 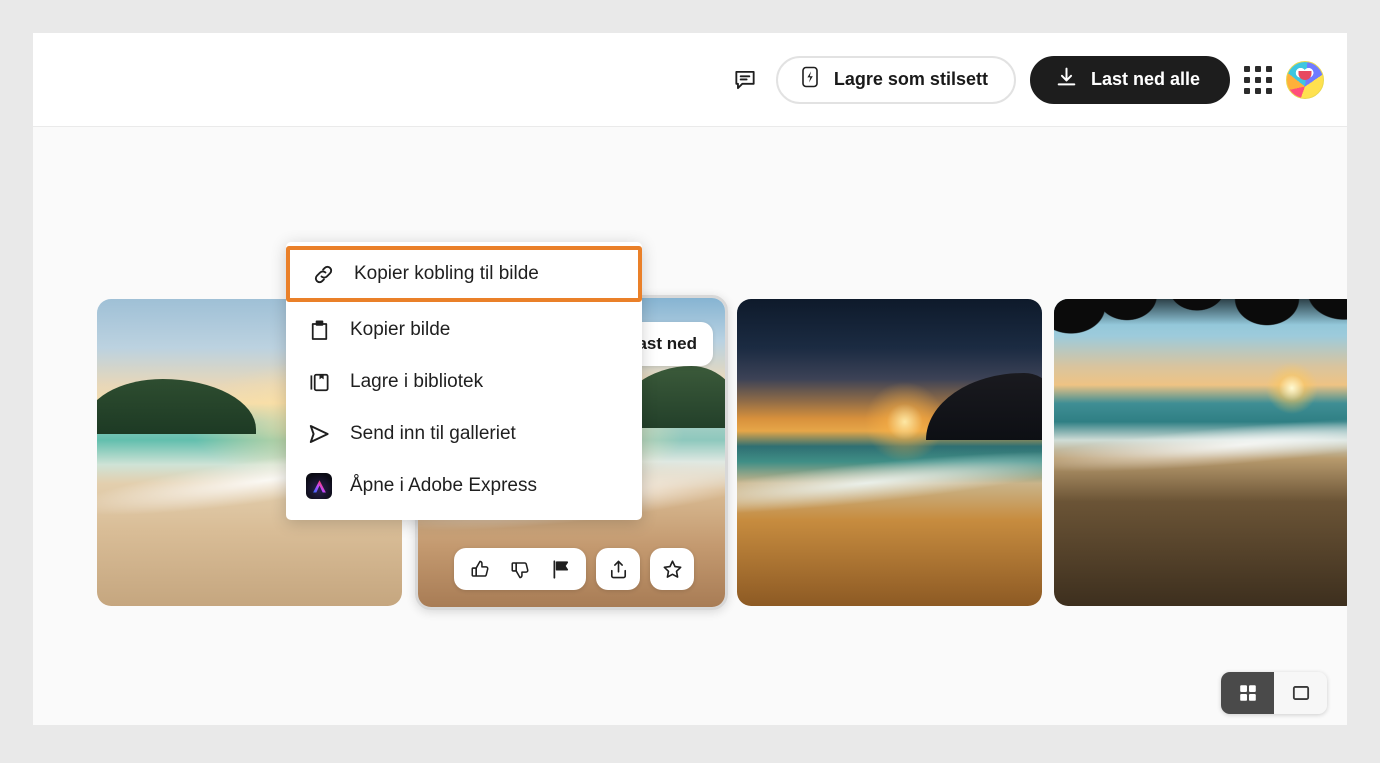 What do you see at coordinates (400, 329) in the screenshot?
I see `menu-item-label: Kopier bilde` at bounding box center [400, 329].